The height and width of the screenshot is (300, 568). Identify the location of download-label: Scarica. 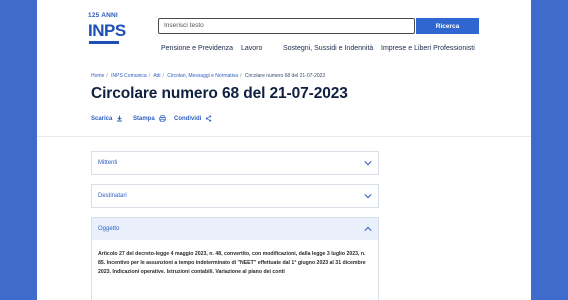
(102, 118).